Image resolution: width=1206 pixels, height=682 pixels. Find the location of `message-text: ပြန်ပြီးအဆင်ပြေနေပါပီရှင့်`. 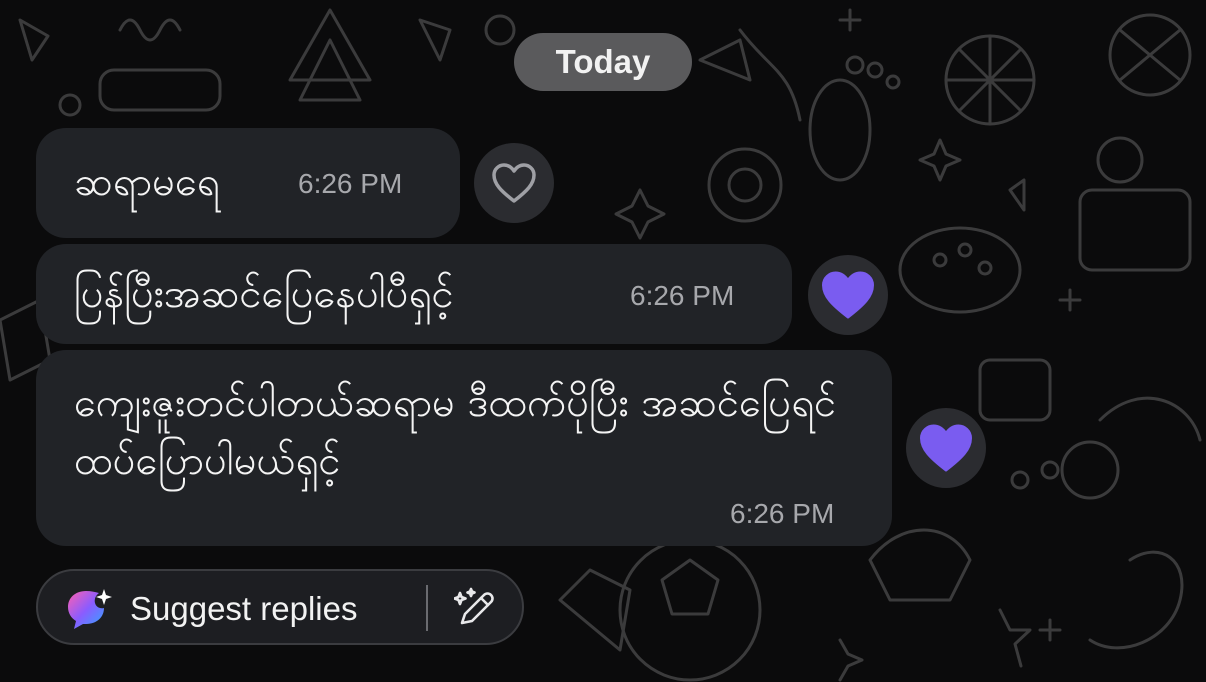

message-text: ပြန်ပြီးအဆင်ပြေနေပါပီရှင့် is located at coordinates (264, 294).